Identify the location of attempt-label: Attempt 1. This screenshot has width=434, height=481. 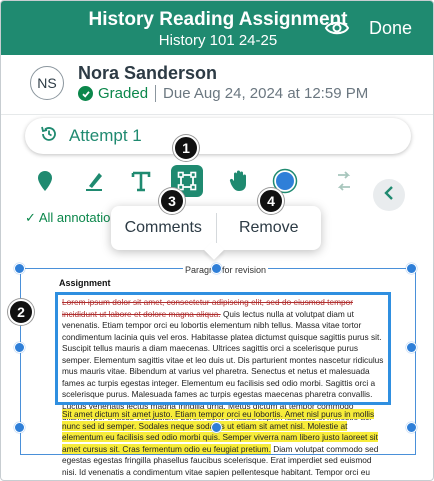
(105, 135).